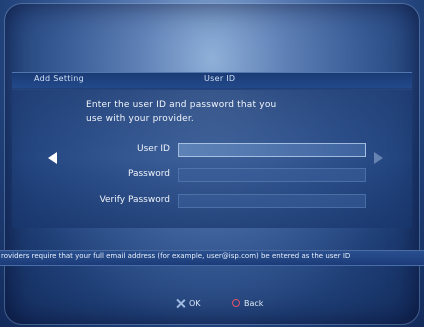 Image resolution: width=424 pixels, height=327 pixels. I want to click on user-id-label: User ID, so click(153, 149).